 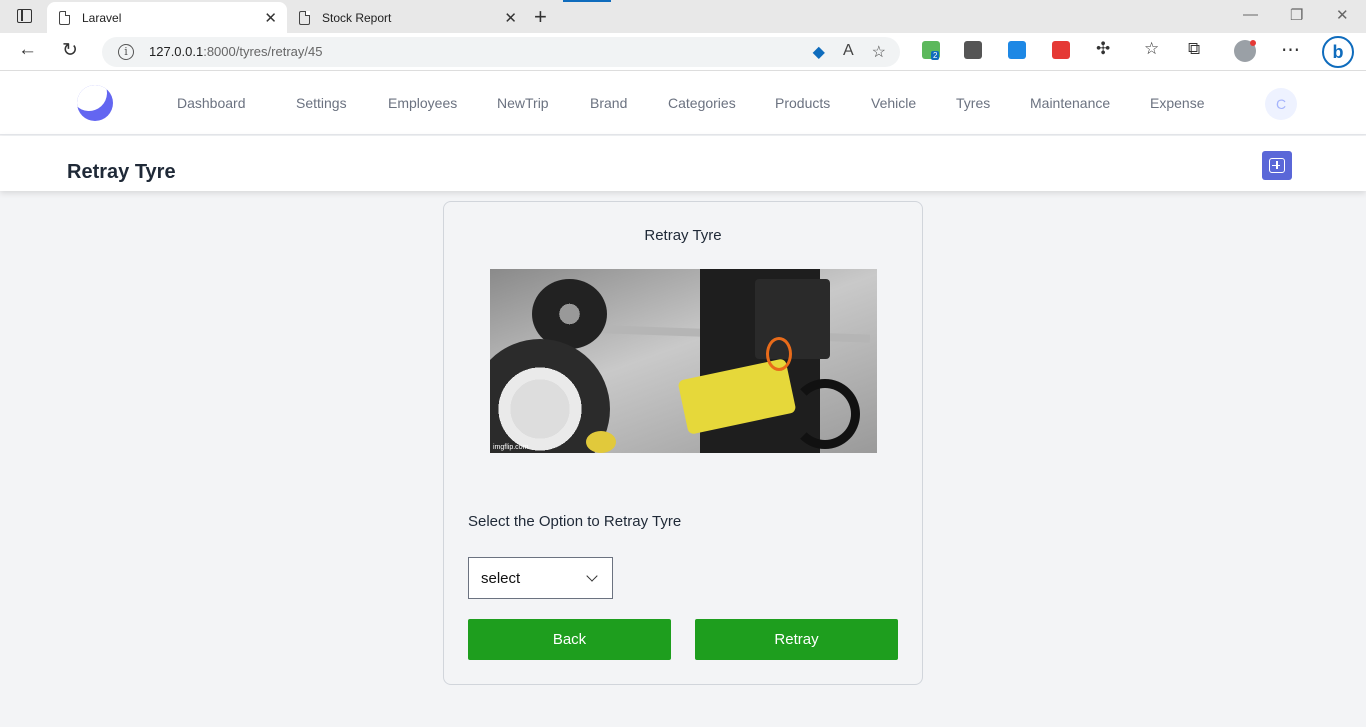 I want to click on nav-expense: Expense, so click(x=1177, y=103).